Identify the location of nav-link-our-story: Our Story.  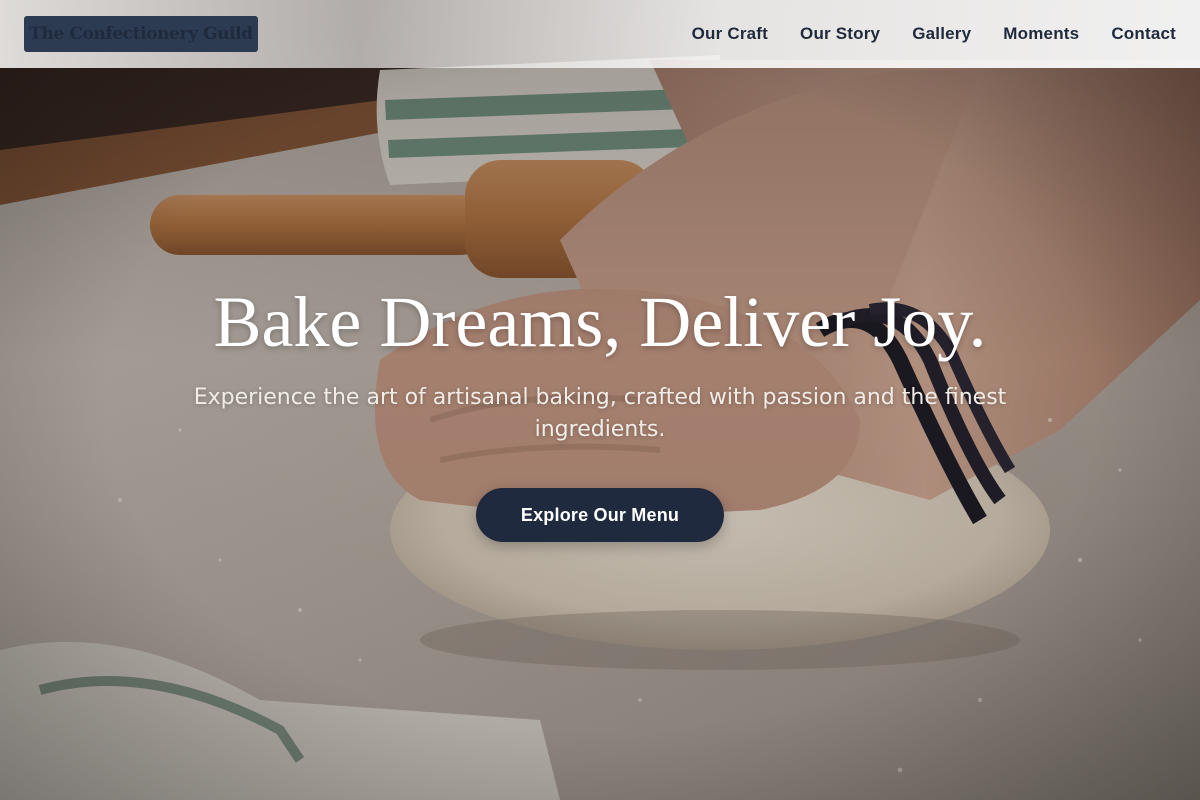
(840, 34).